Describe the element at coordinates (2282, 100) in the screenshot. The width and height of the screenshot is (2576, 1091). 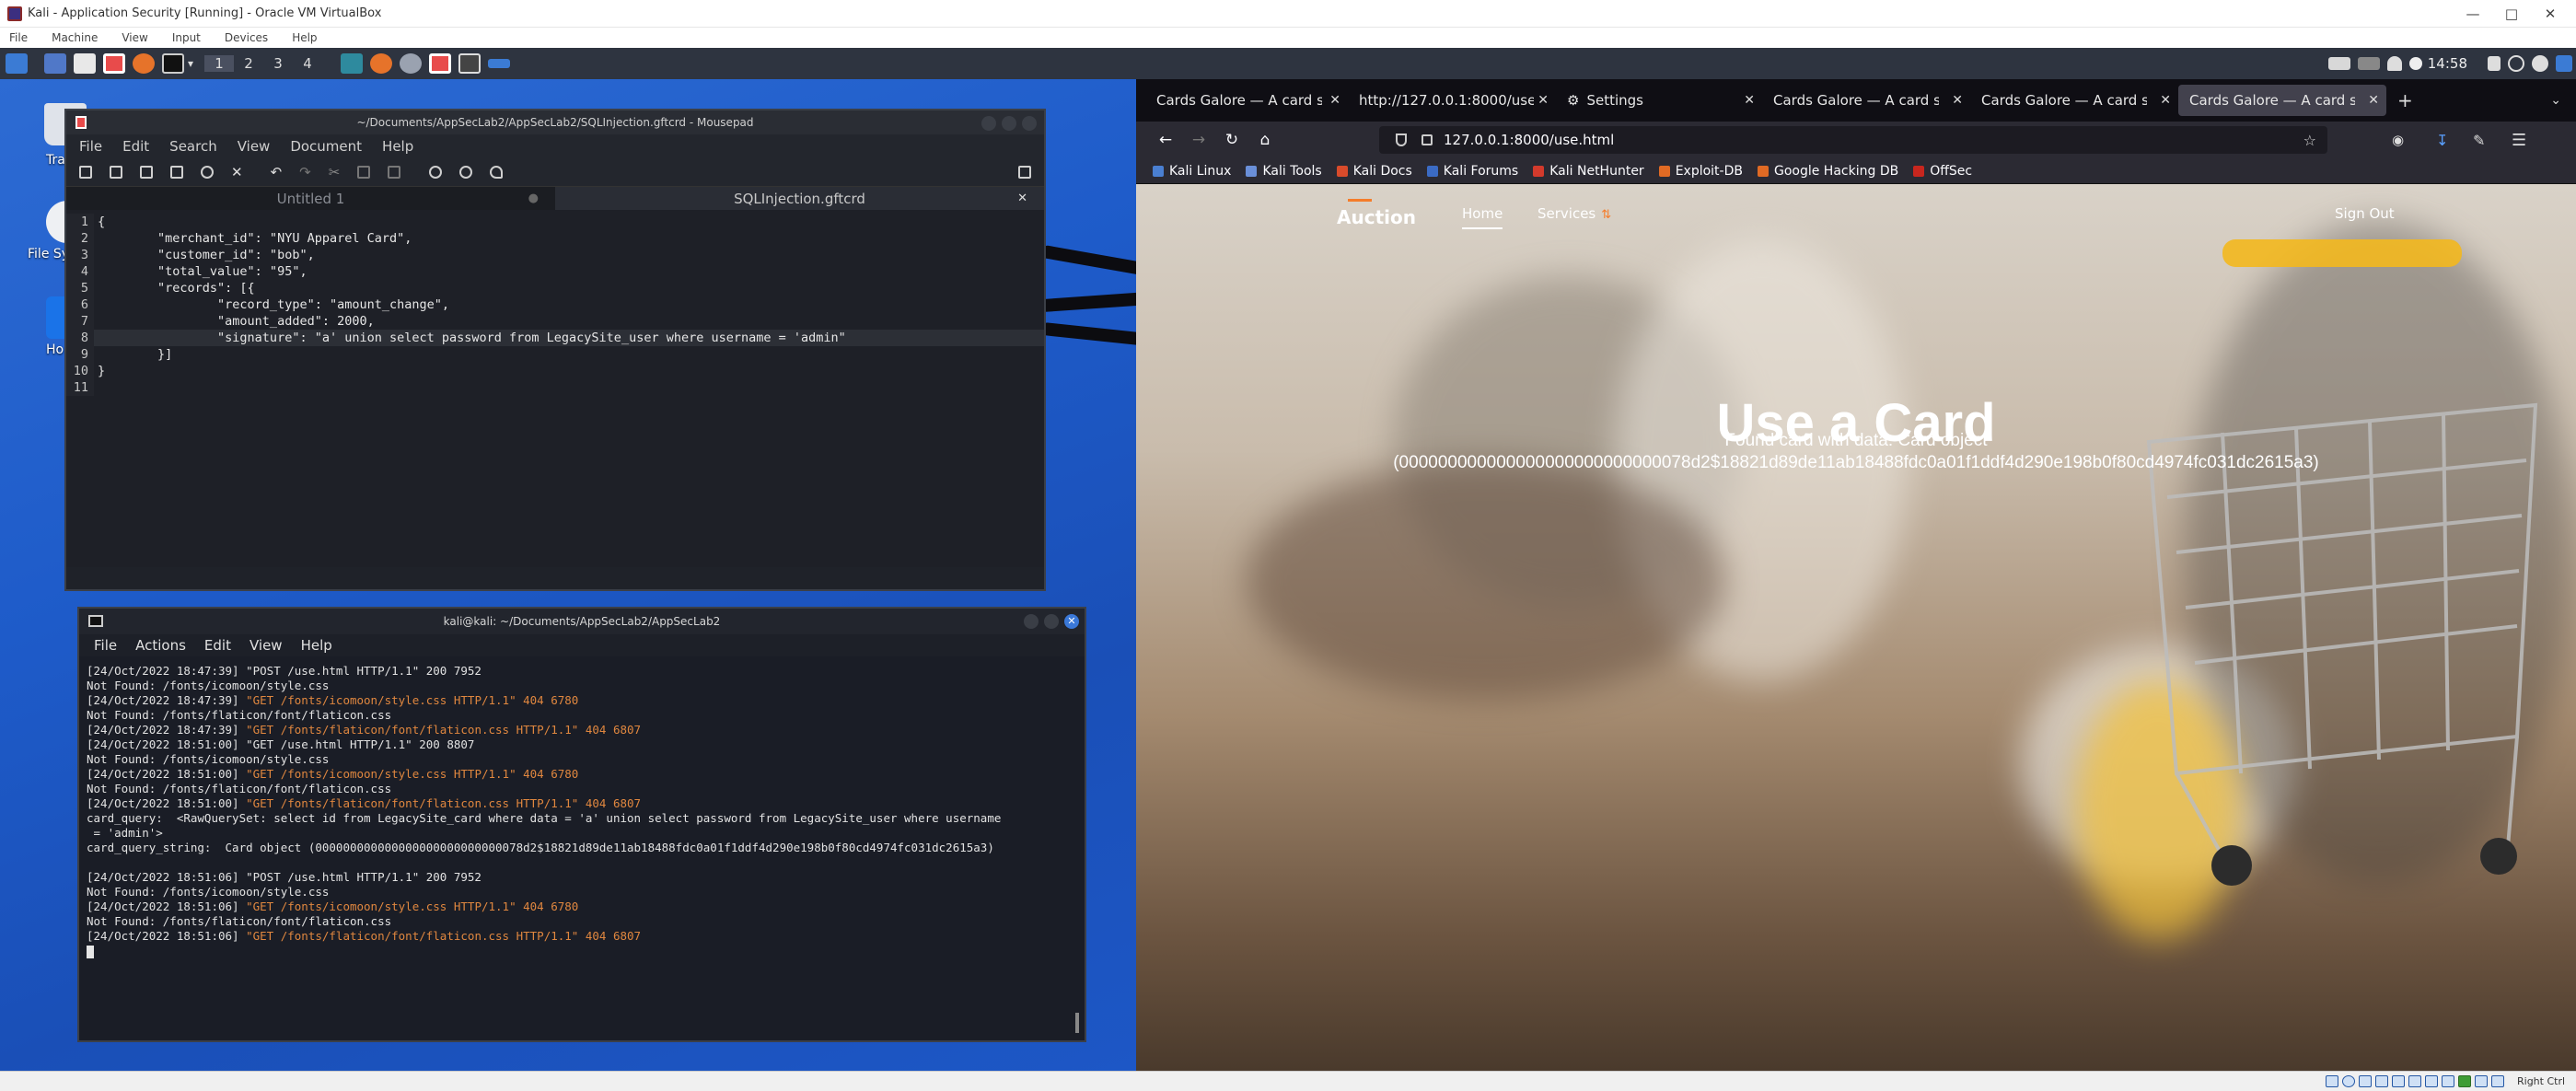
I see `browser-tab-active: Cards Galore — A card sale s ✕` at that location.